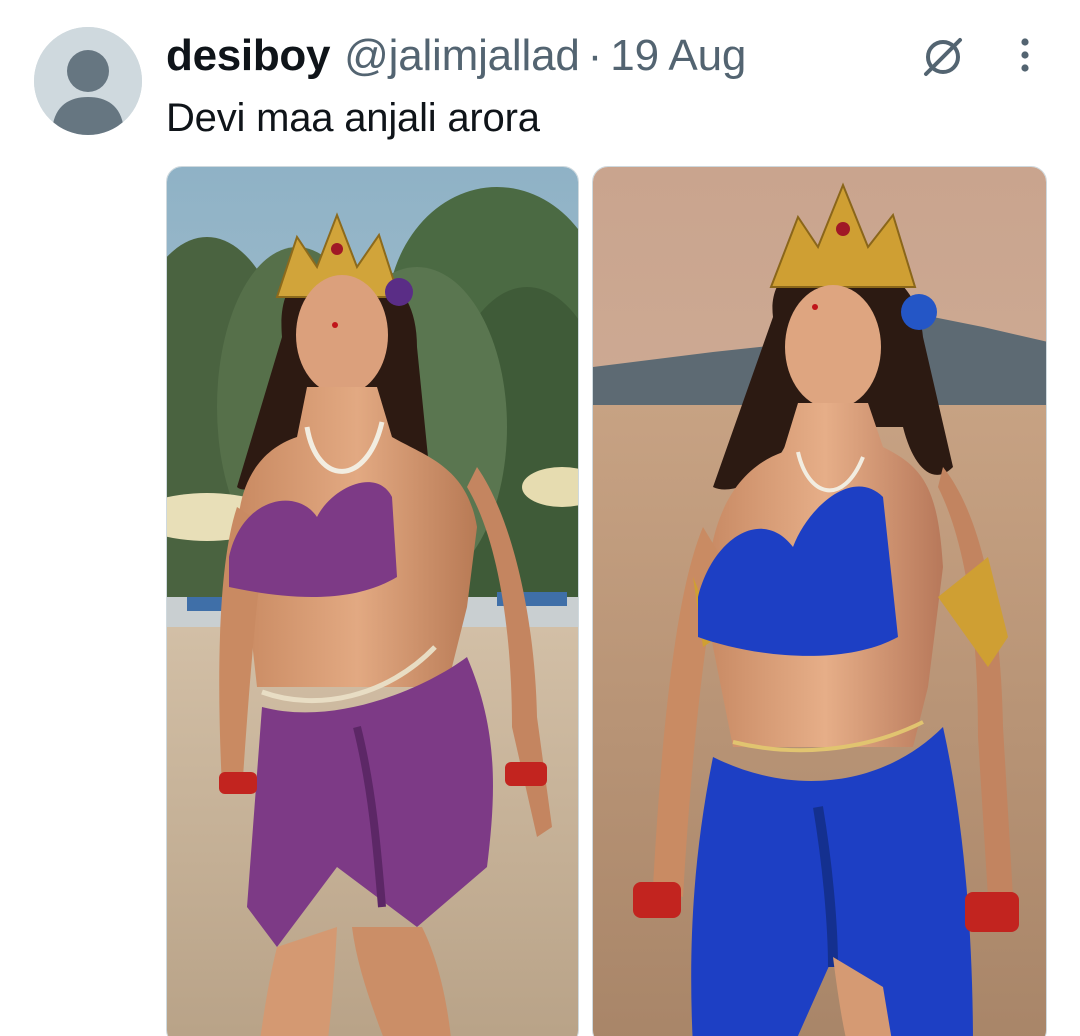 This screenshot has width=1080, height=1036. What do you see at coordinates (353, 118) in the screenshot?
I see `tweet-text: Devi maa anjali arora` at bounding box center [353, 118].